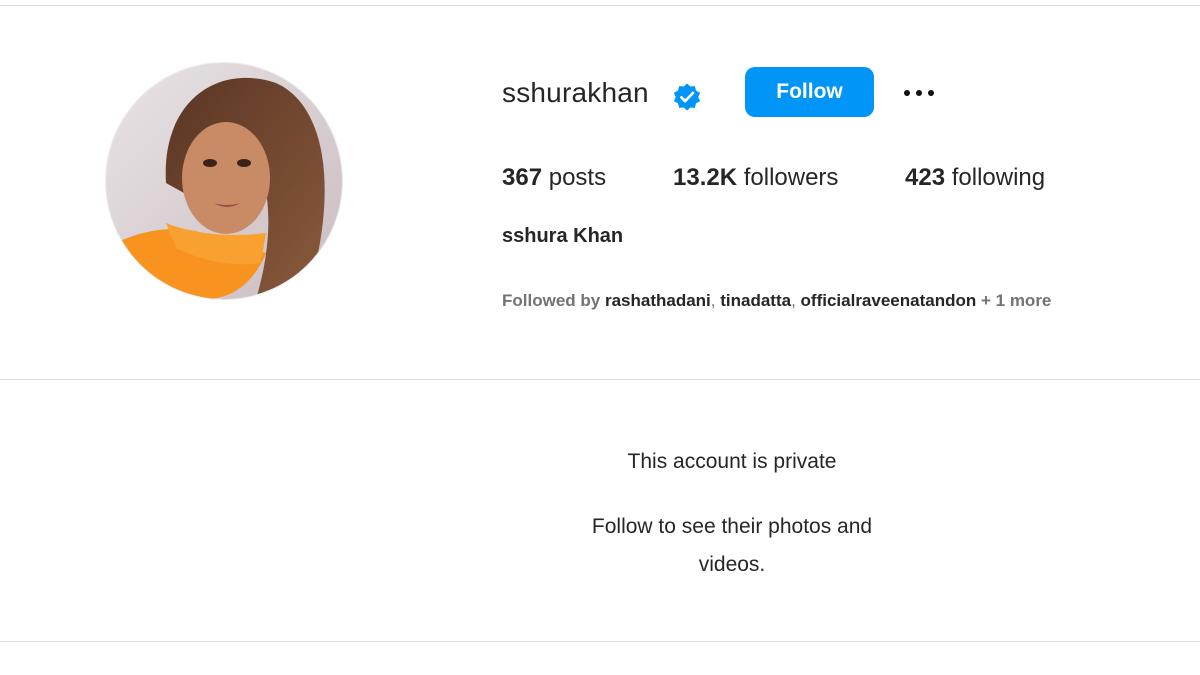 The width and height of the screenshot is (1200, 675). I want to click on posts-count: 367, so click(522, 177).